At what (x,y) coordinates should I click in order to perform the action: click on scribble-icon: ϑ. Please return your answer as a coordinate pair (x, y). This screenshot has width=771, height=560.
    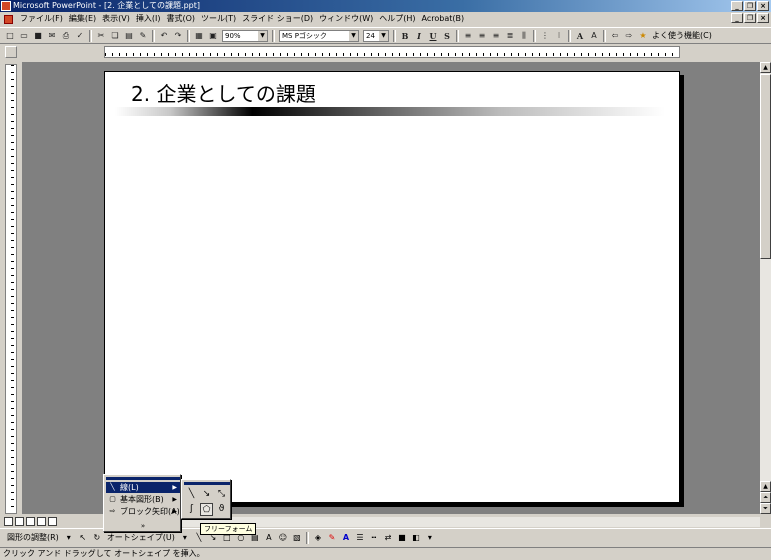
    Looking at the image, I should click on (221, 509).